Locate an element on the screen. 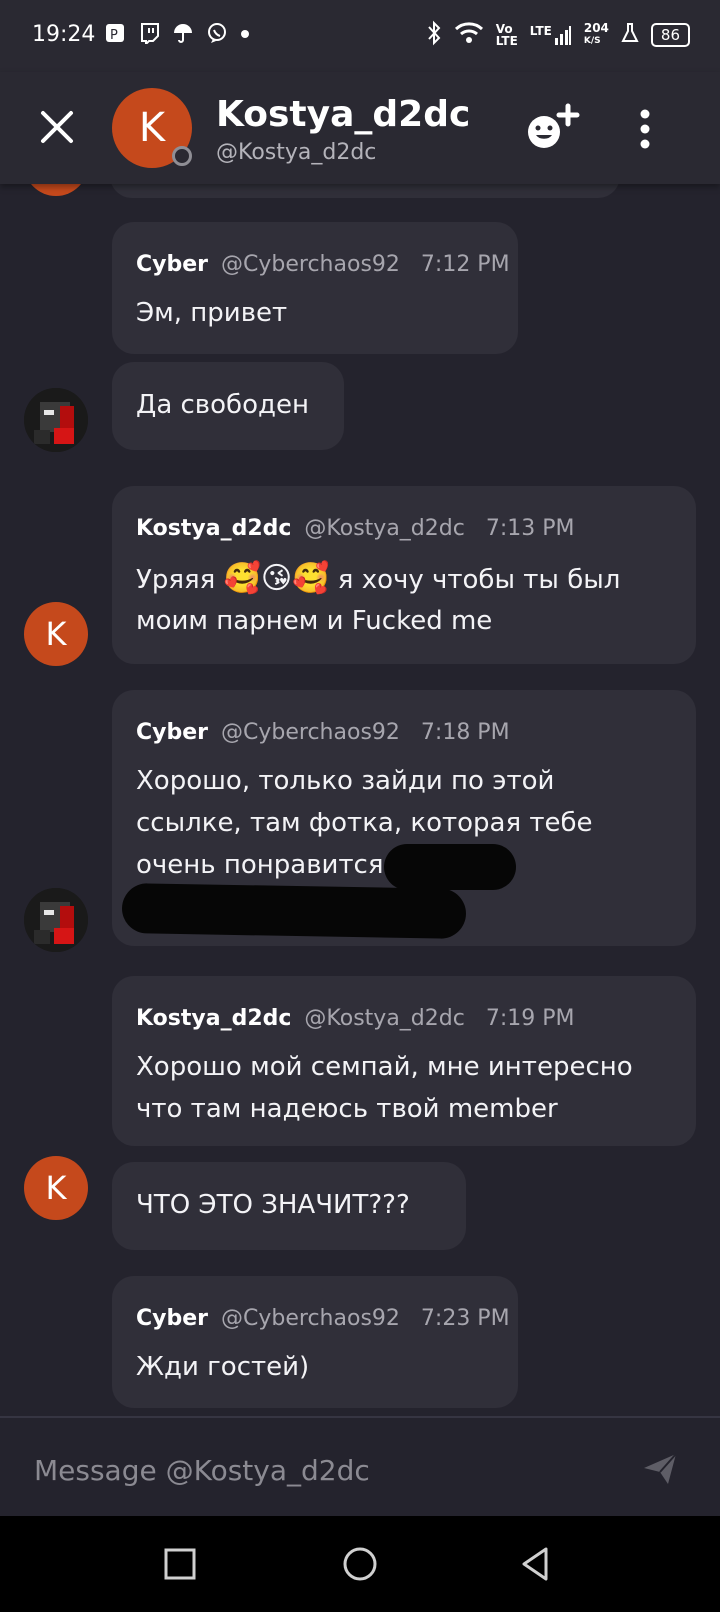  svg-text: P is located at coordinates (114, 35).